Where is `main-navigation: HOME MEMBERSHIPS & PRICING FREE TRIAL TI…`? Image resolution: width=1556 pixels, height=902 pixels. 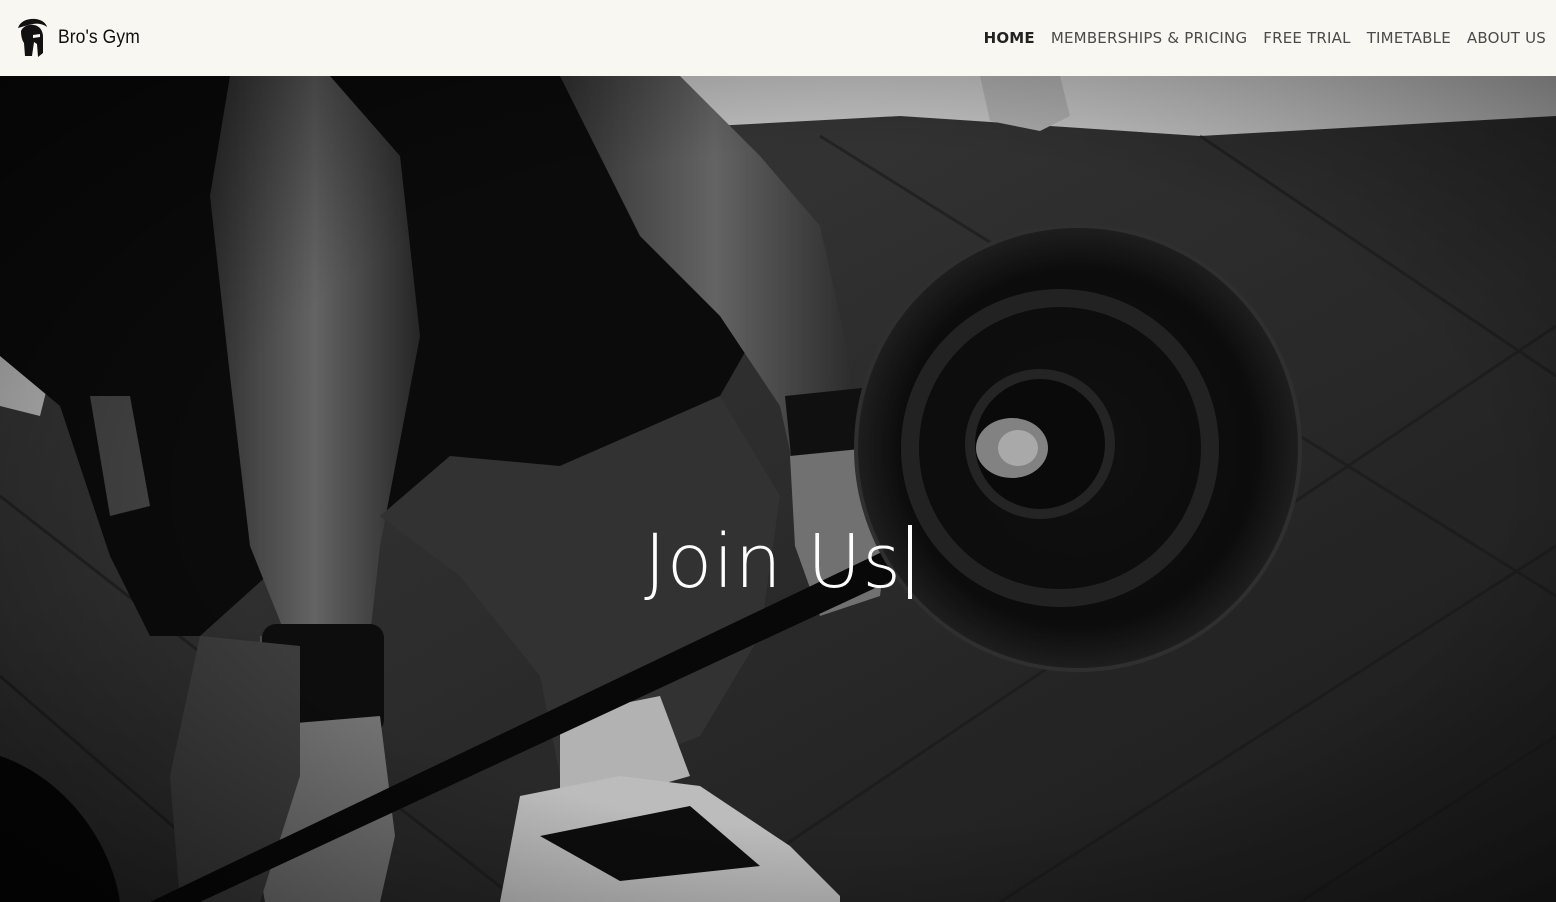 main-navigation: HOME MEMBERSHIPS & PRICING FREE TRIAL TI… is located at coordinates (1262, 38).